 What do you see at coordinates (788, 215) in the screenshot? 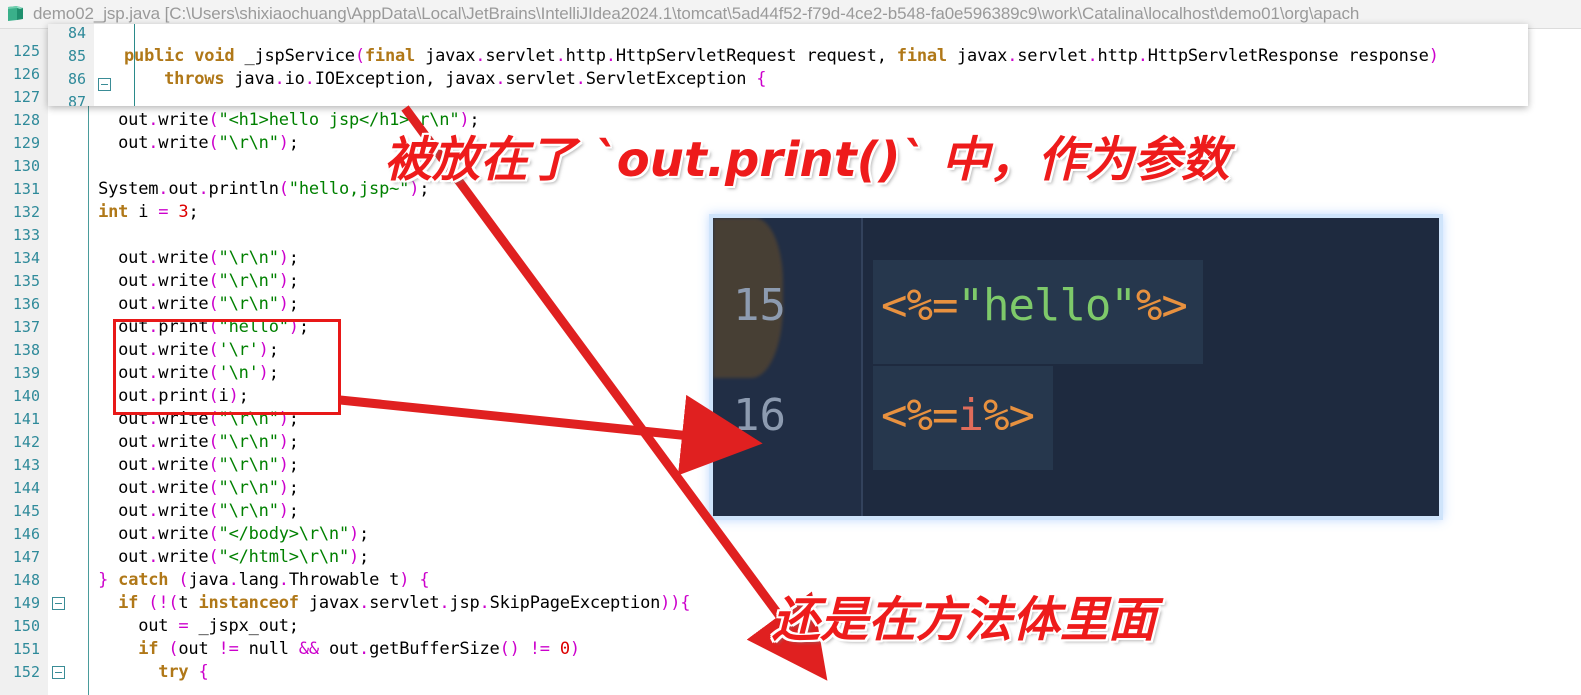
I see `inset-line-number: 14` at bounding box center [788, 215].